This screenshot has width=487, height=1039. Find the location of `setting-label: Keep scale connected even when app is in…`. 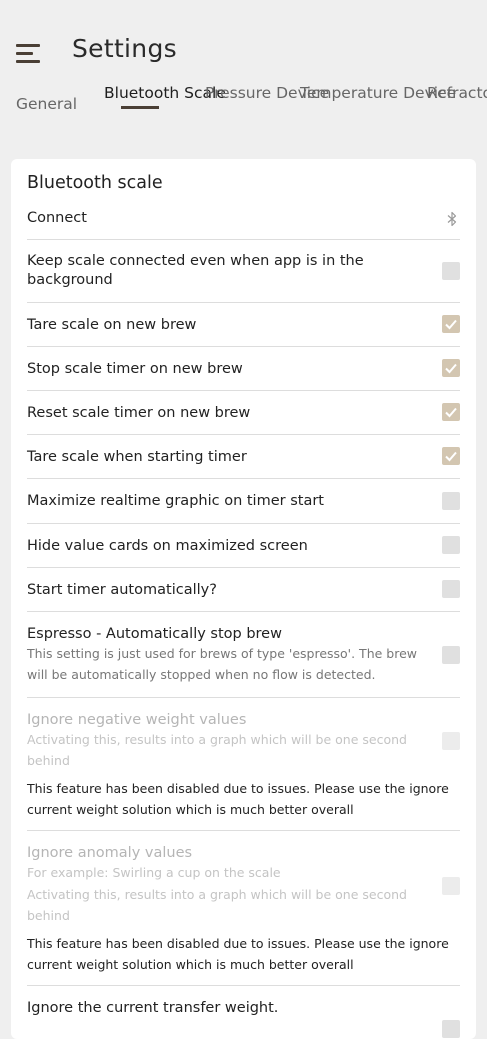

setting-label: Keep scale connected even when app is in… is located at coordinates (195, 270).